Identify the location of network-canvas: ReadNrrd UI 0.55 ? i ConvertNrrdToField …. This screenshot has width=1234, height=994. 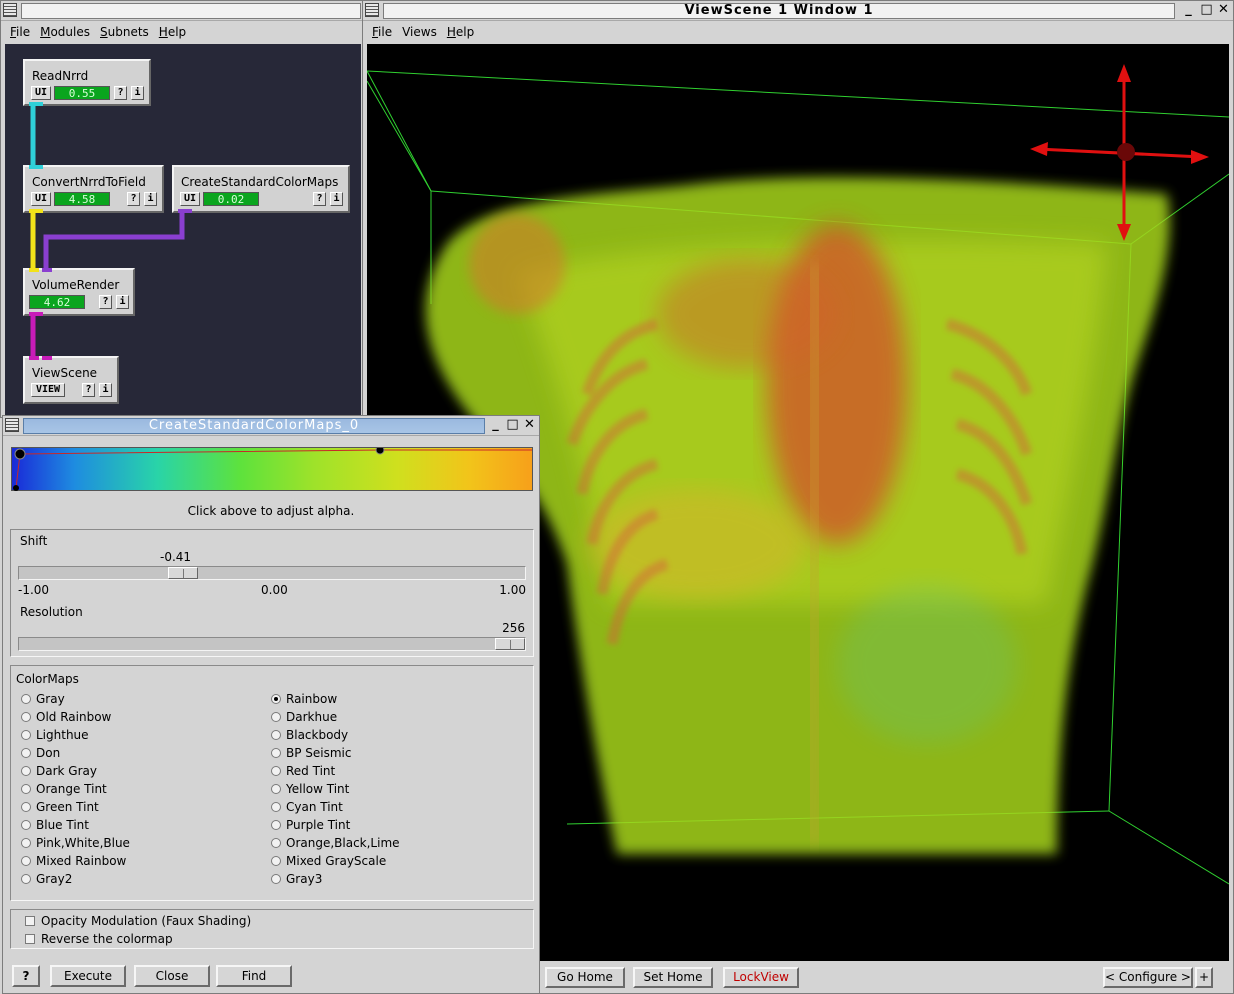
(183, 230).